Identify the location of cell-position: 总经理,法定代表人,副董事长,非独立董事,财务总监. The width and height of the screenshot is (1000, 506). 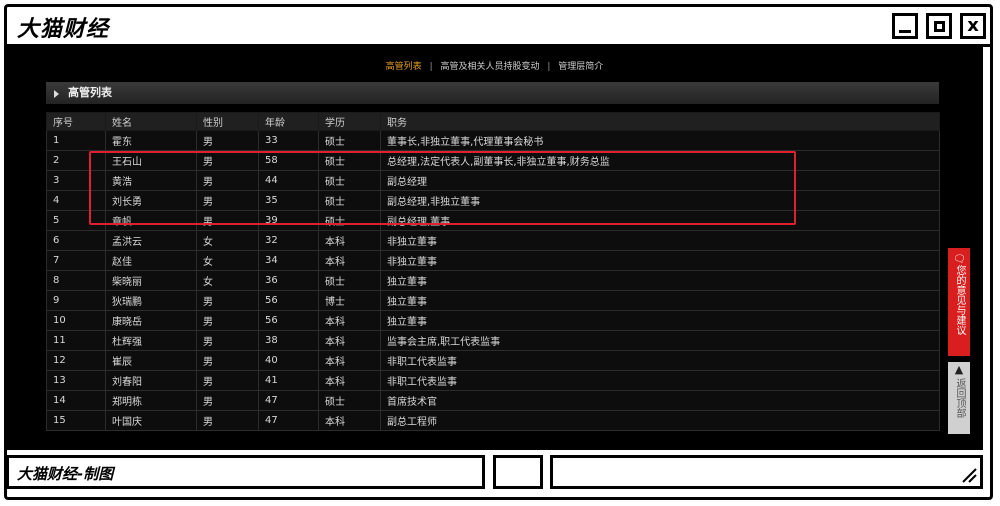
(660, 160).